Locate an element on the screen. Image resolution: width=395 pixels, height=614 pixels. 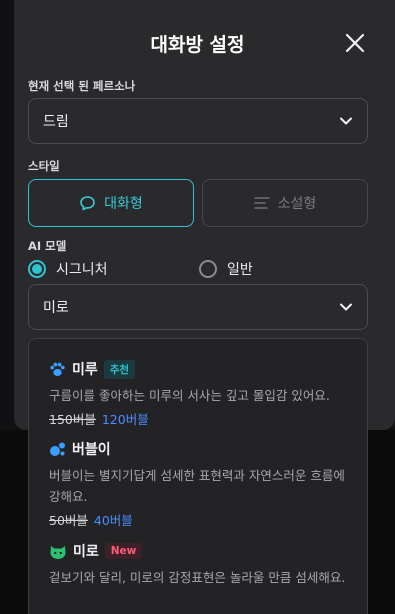
persona-label: 현재 선택 된 페르소나 is located at coordinates (82, 86).